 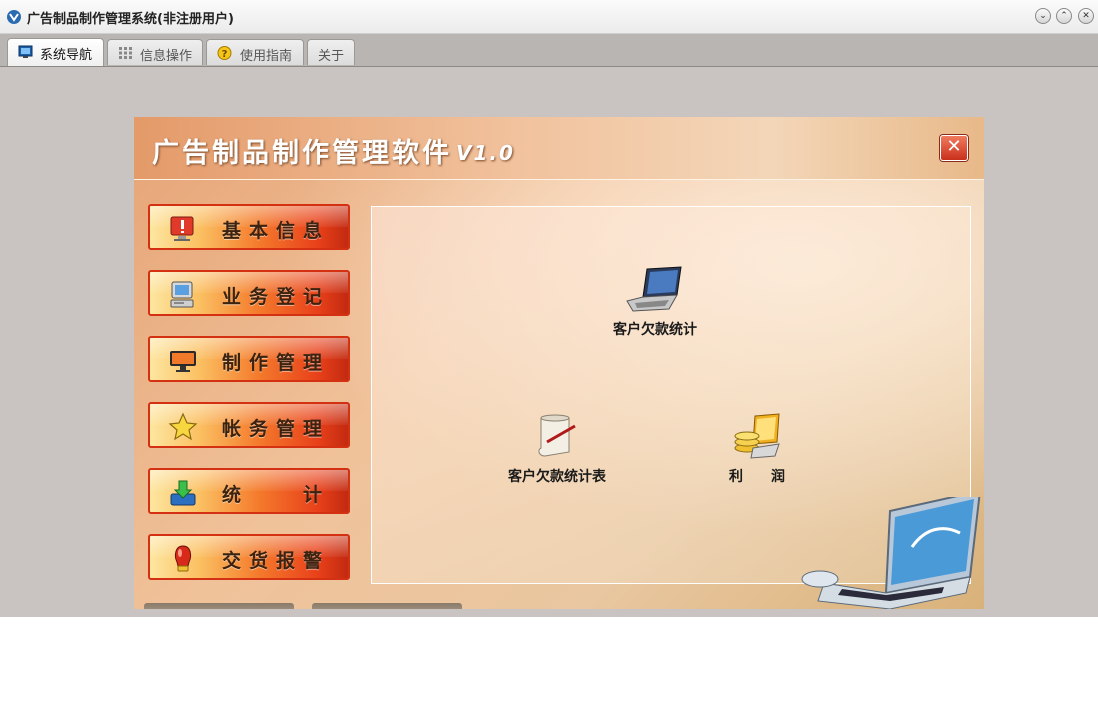 I want to click on star-icon, so click(x=183, y=426).